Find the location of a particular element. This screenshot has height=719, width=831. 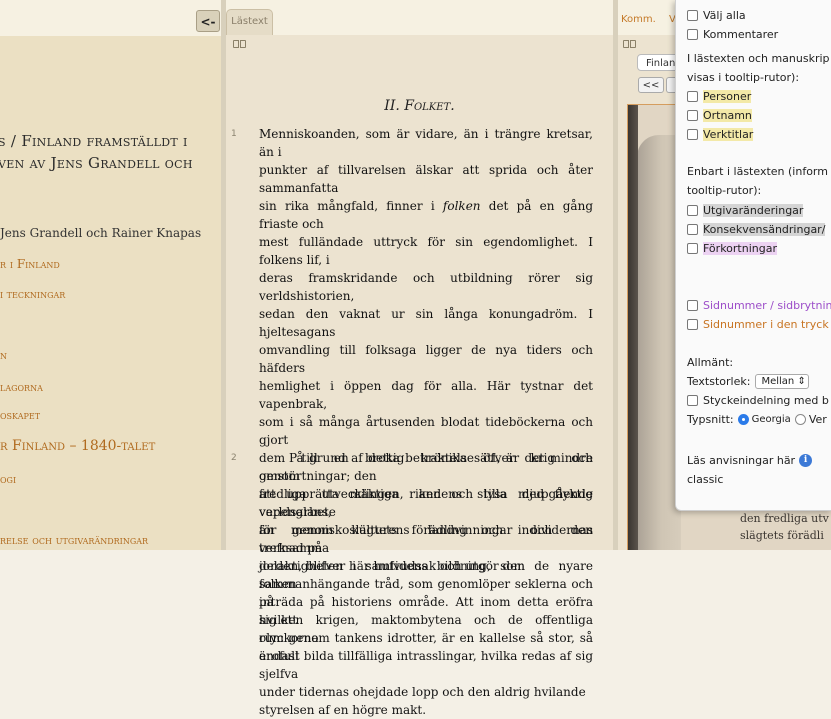

font-setting: Typsnitt: Georgia Ver is located at coordinates (757, 419).